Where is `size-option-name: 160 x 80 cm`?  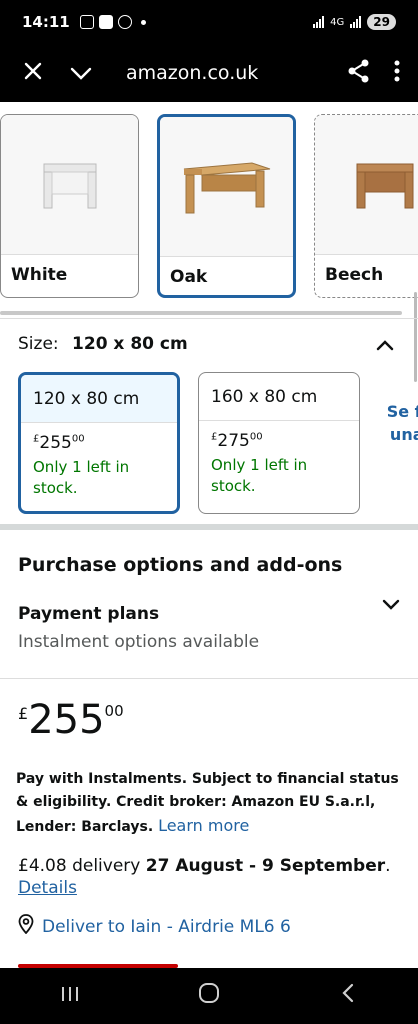 size-option-name: 160 x 80 cm is located at coordinates (279, 397).